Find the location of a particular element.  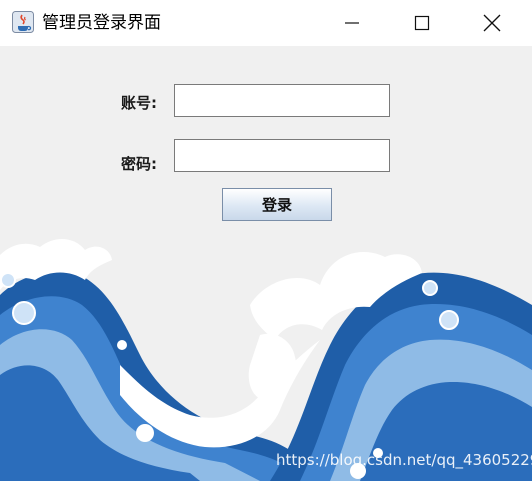

watermark-text: https://blog.csdn.net/qq_43605229 is located at coordinates (404, 460).